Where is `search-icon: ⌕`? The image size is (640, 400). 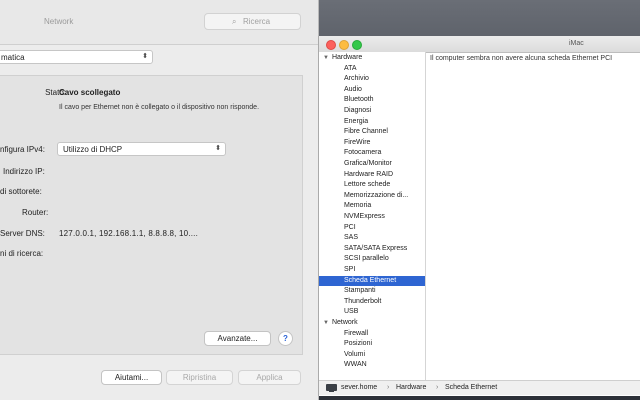
search-icon: ⌕ is located at coordinates (234, 21).